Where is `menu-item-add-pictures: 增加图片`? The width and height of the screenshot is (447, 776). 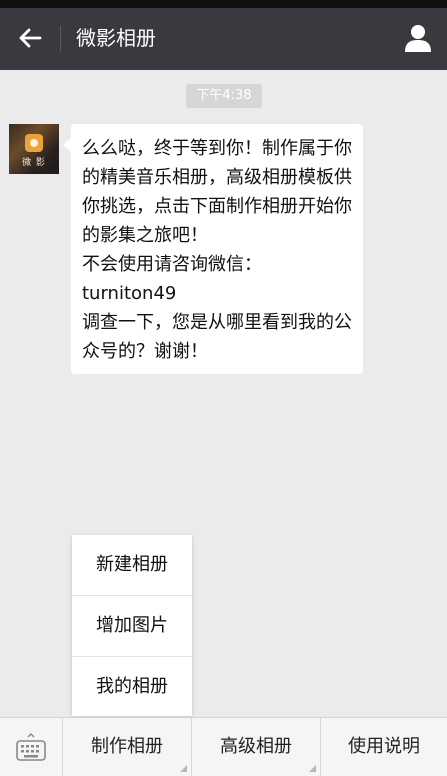 menu-item-add-pictures: 增加图片 is located at coordinates (132, 626).